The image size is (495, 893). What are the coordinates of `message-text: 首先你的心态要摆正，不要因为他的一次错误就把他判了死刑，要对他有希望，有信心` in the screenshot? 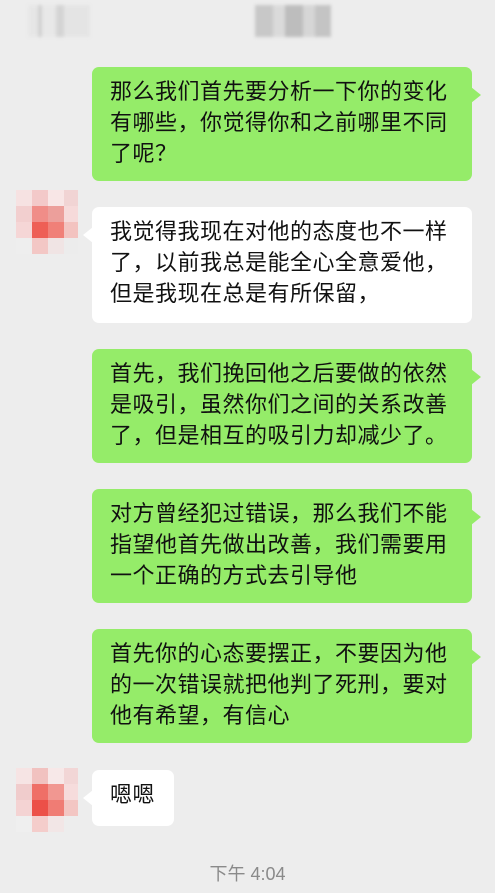 It's located at (279, 685).